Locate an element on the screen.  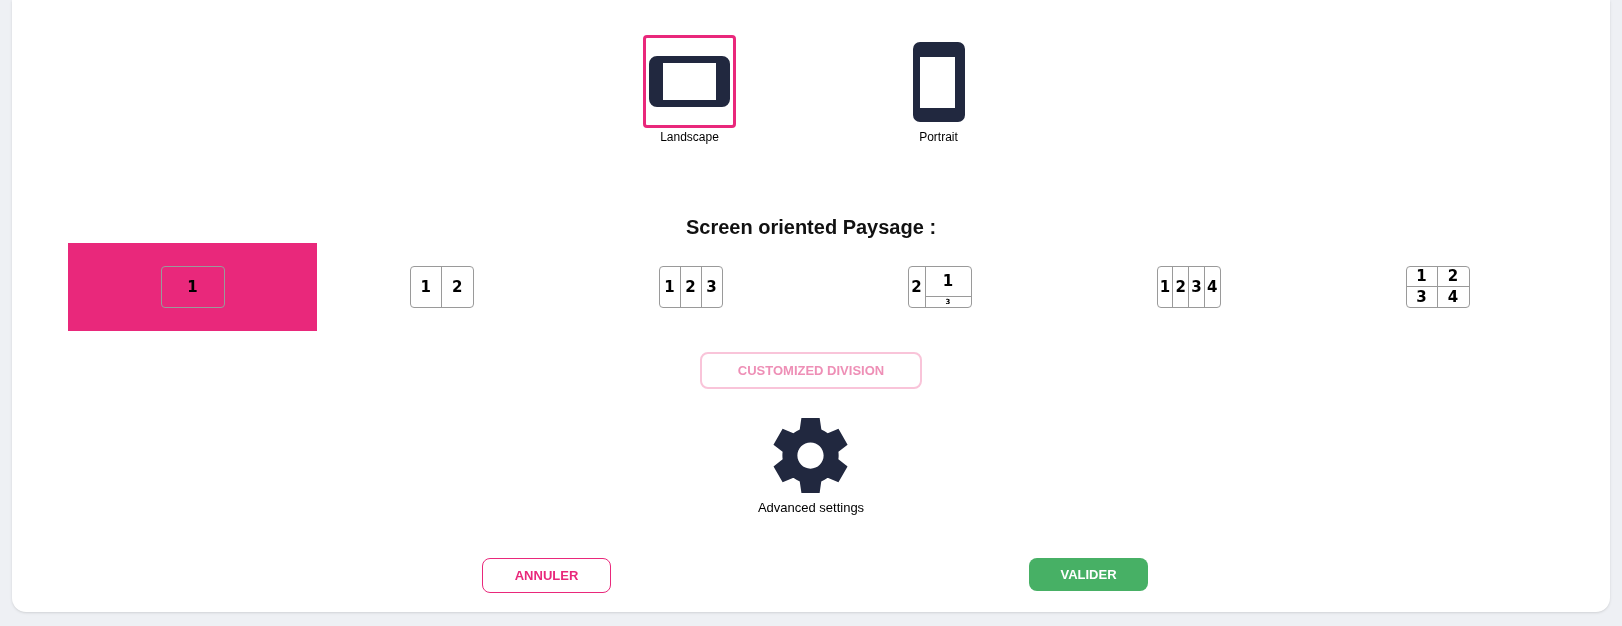
orientation-label: Portrait is located at coordinates (938, 137).